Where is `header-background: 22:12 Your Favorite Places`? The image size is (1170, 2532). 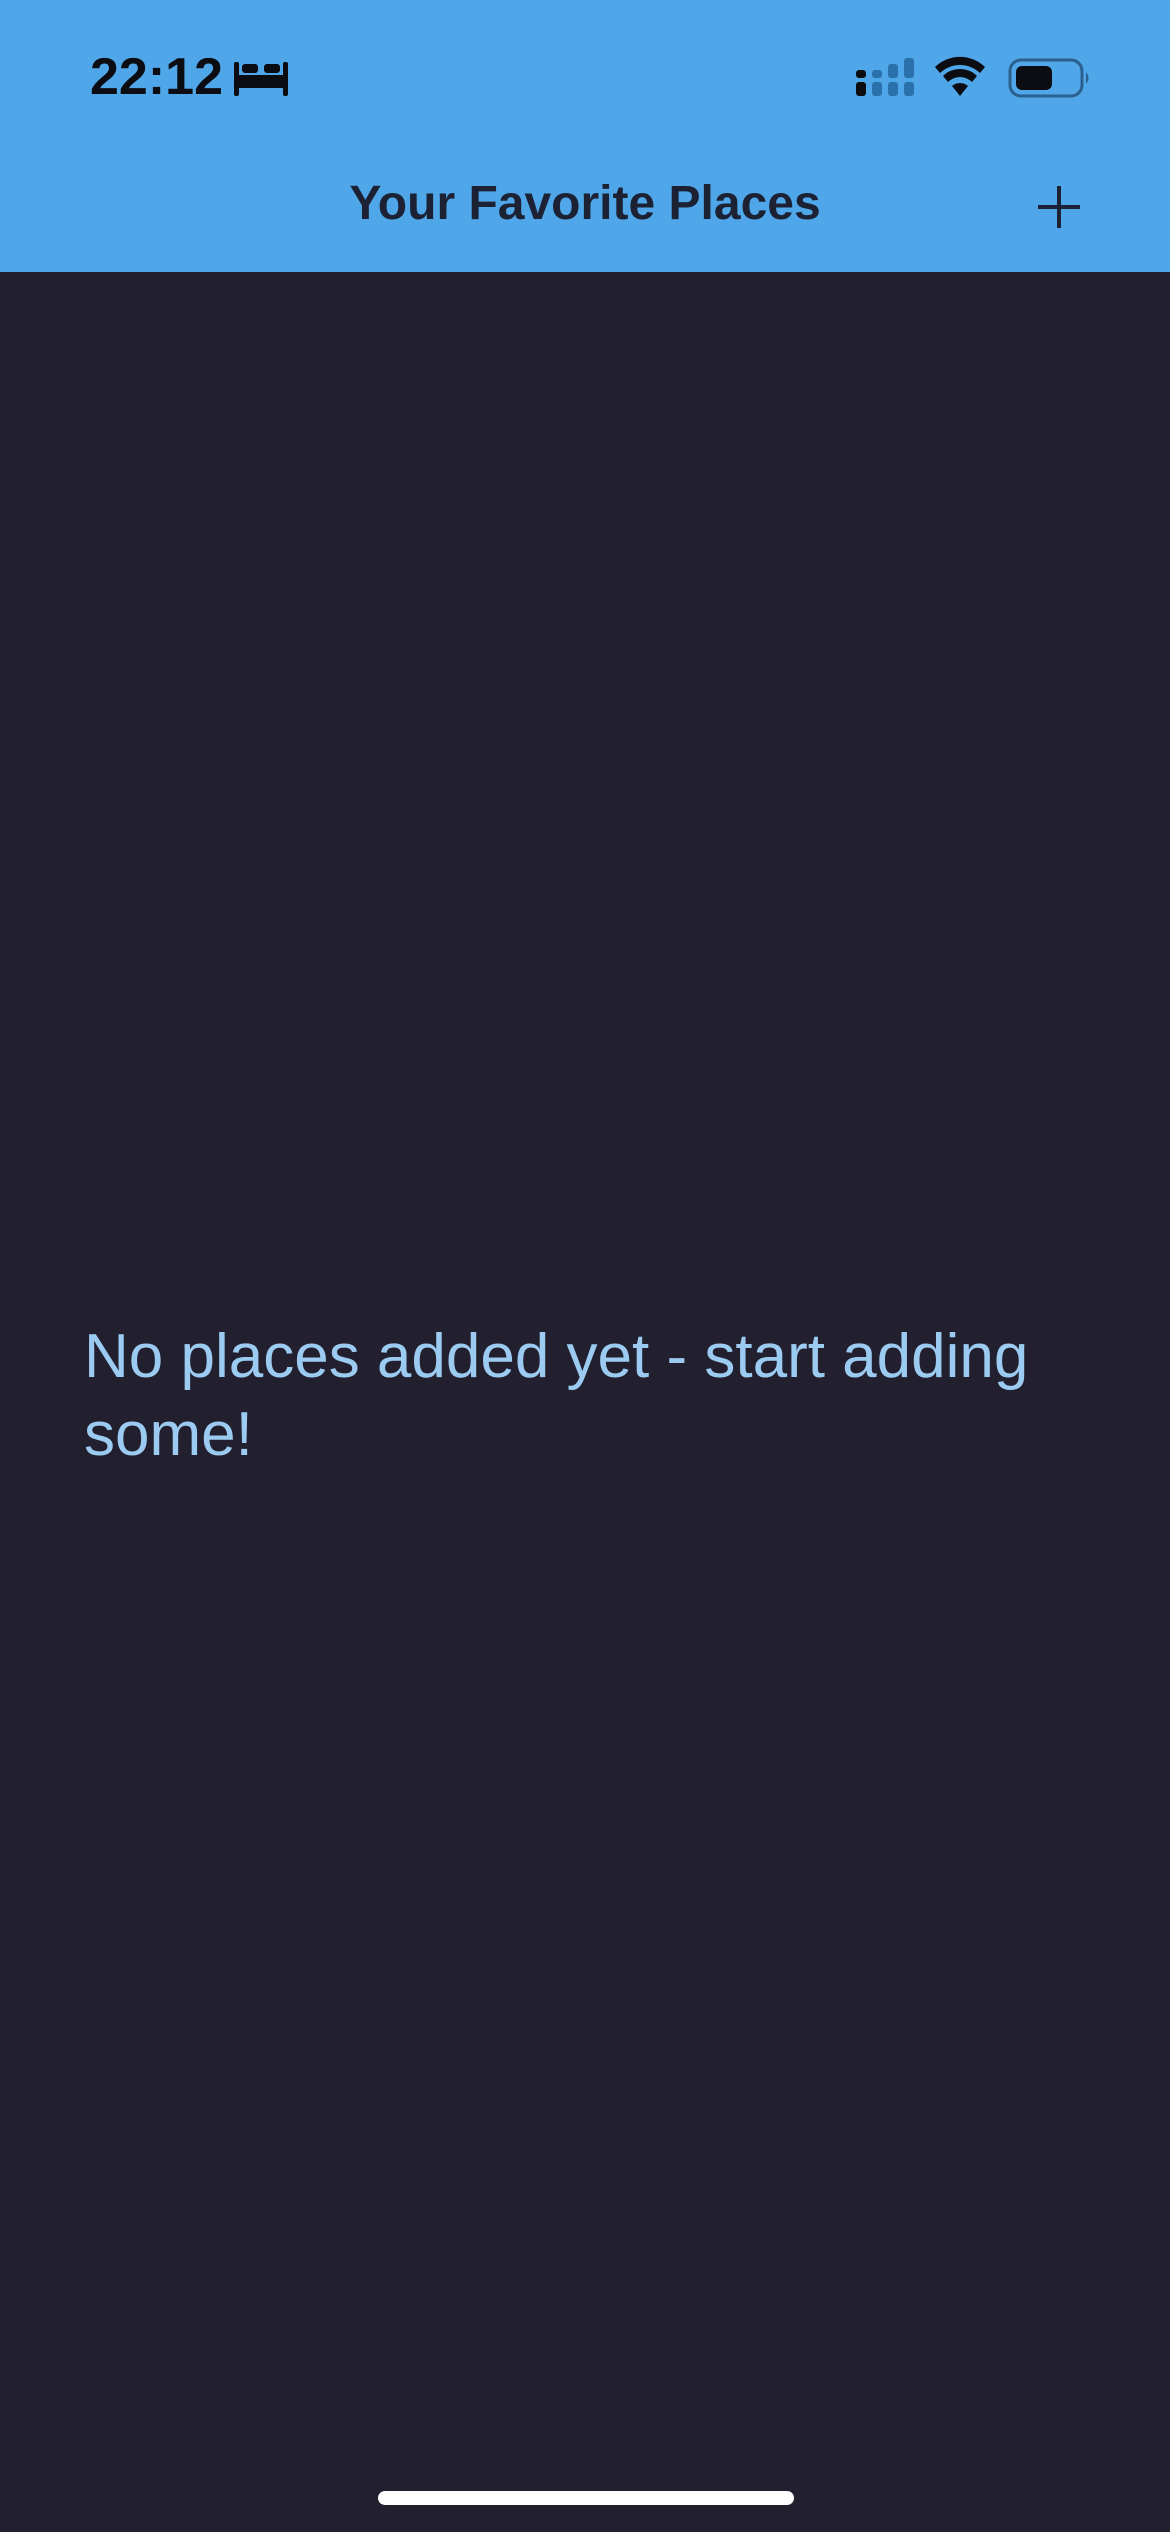
header-background: 22:12 Your Favorite Places is located at coordinates (585, 136).